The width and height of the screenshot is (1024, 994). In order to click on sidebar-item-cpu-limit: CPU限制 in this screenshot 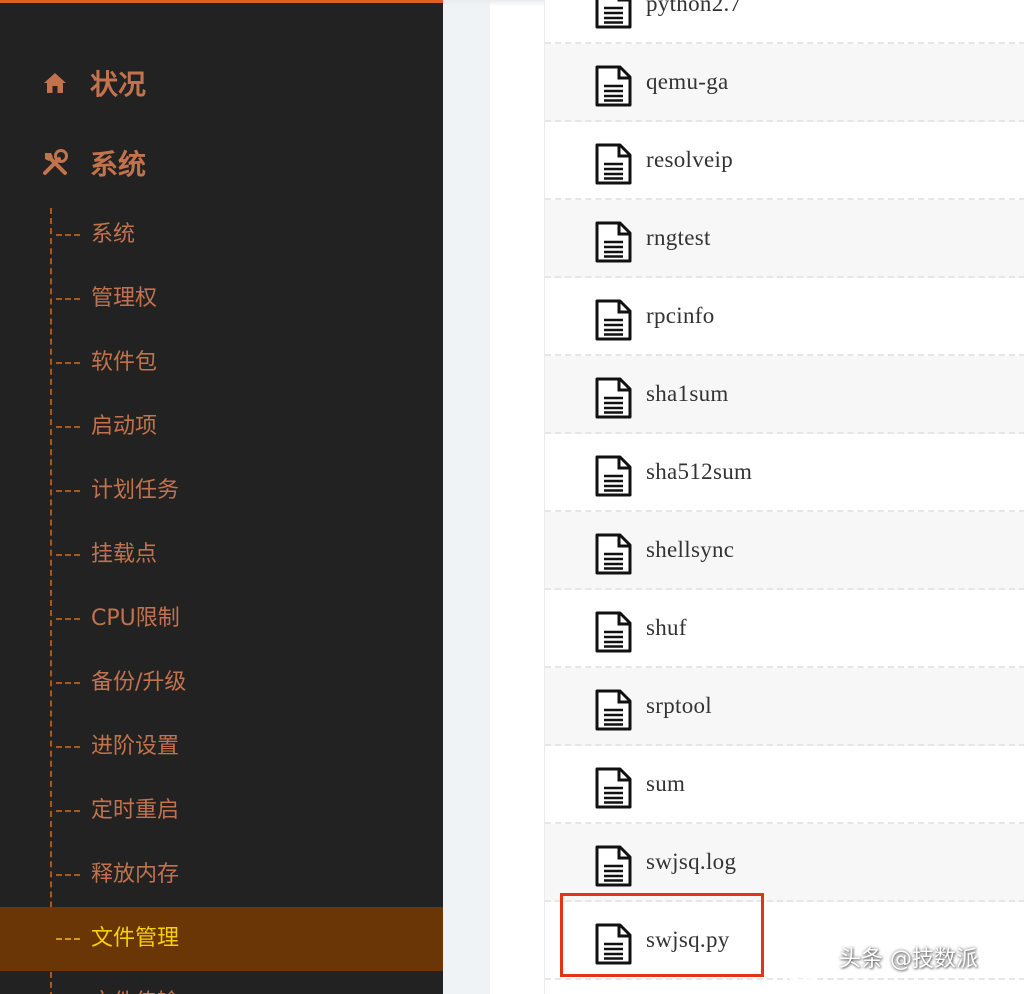, I will do `click(221, 619)`.